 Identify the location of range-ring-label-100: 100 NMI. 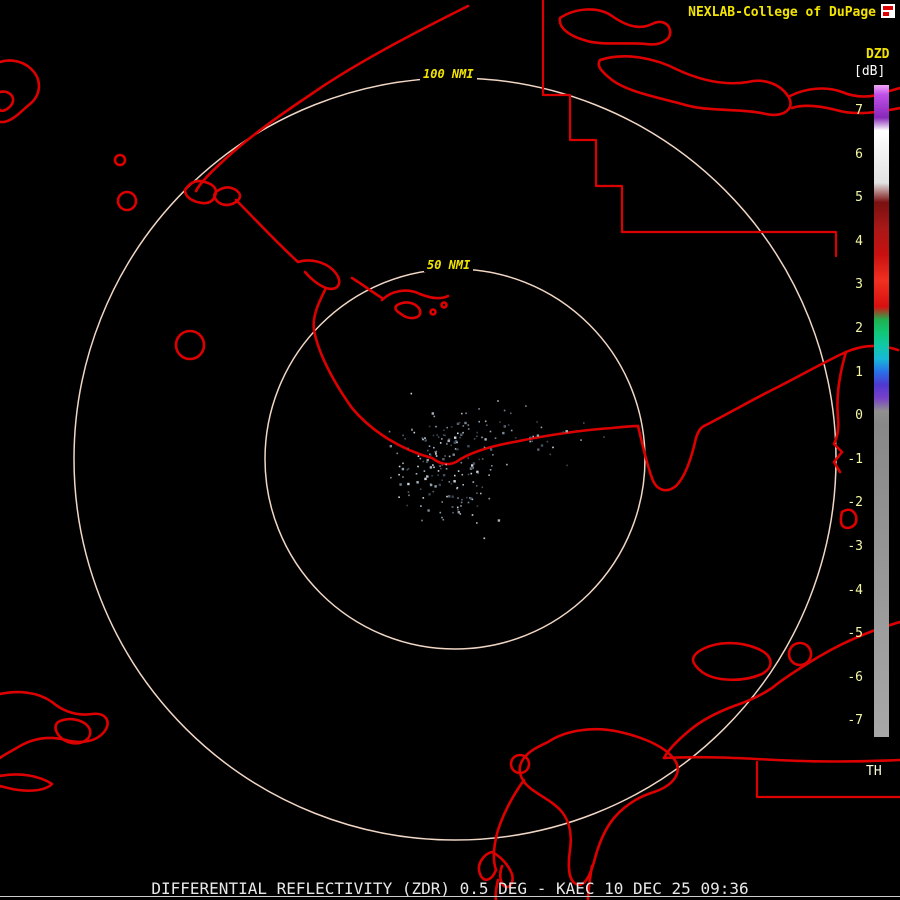
(448, 74).